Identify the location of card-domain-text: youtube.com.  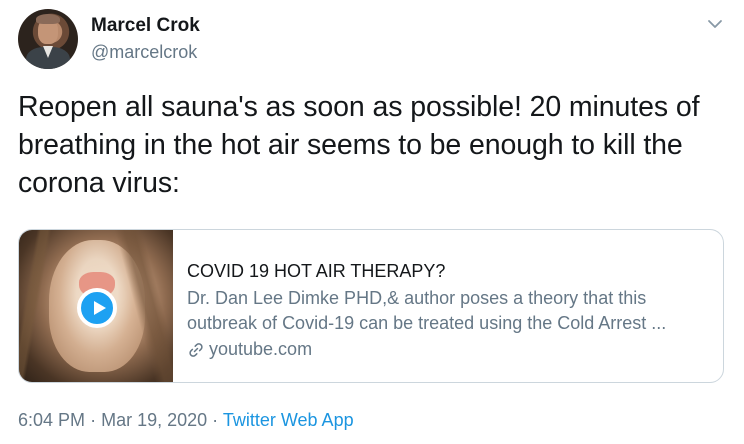
(261, 349).